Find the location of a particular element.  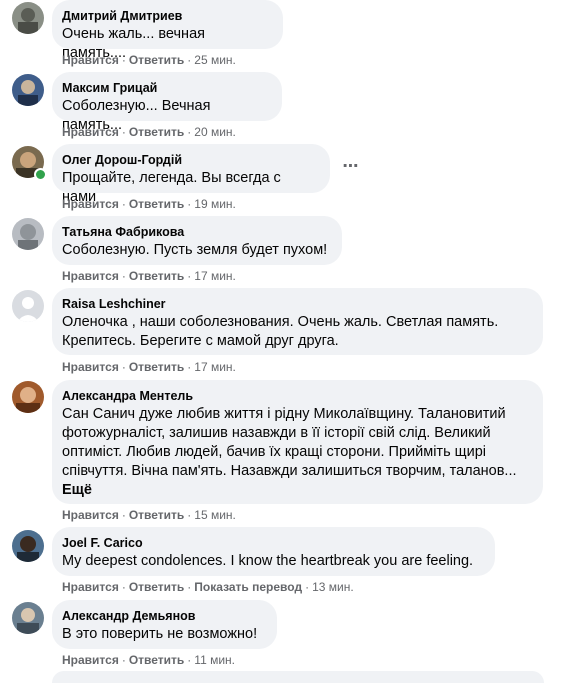

comment-actions: Нравится · Ответить · 19 мин. is located at coordinates (149, 204).